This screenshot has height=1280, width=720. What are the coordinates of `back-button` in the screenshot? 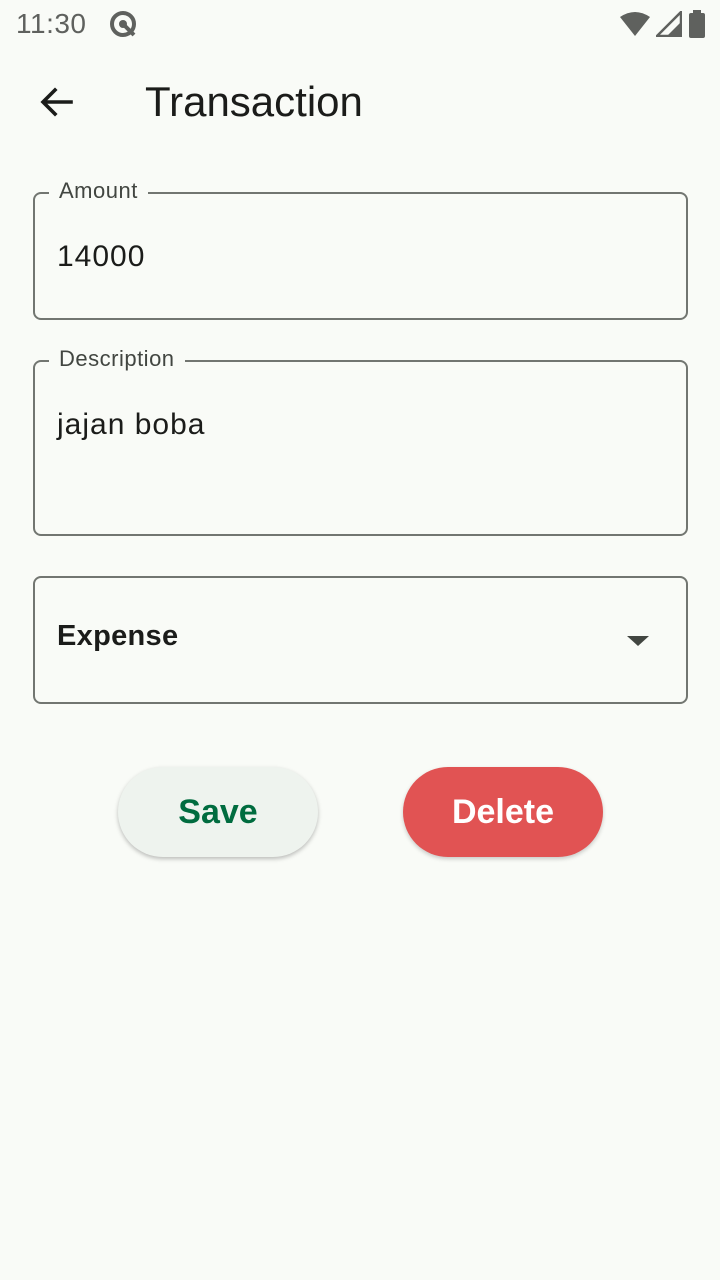 It's located at (56, 104).